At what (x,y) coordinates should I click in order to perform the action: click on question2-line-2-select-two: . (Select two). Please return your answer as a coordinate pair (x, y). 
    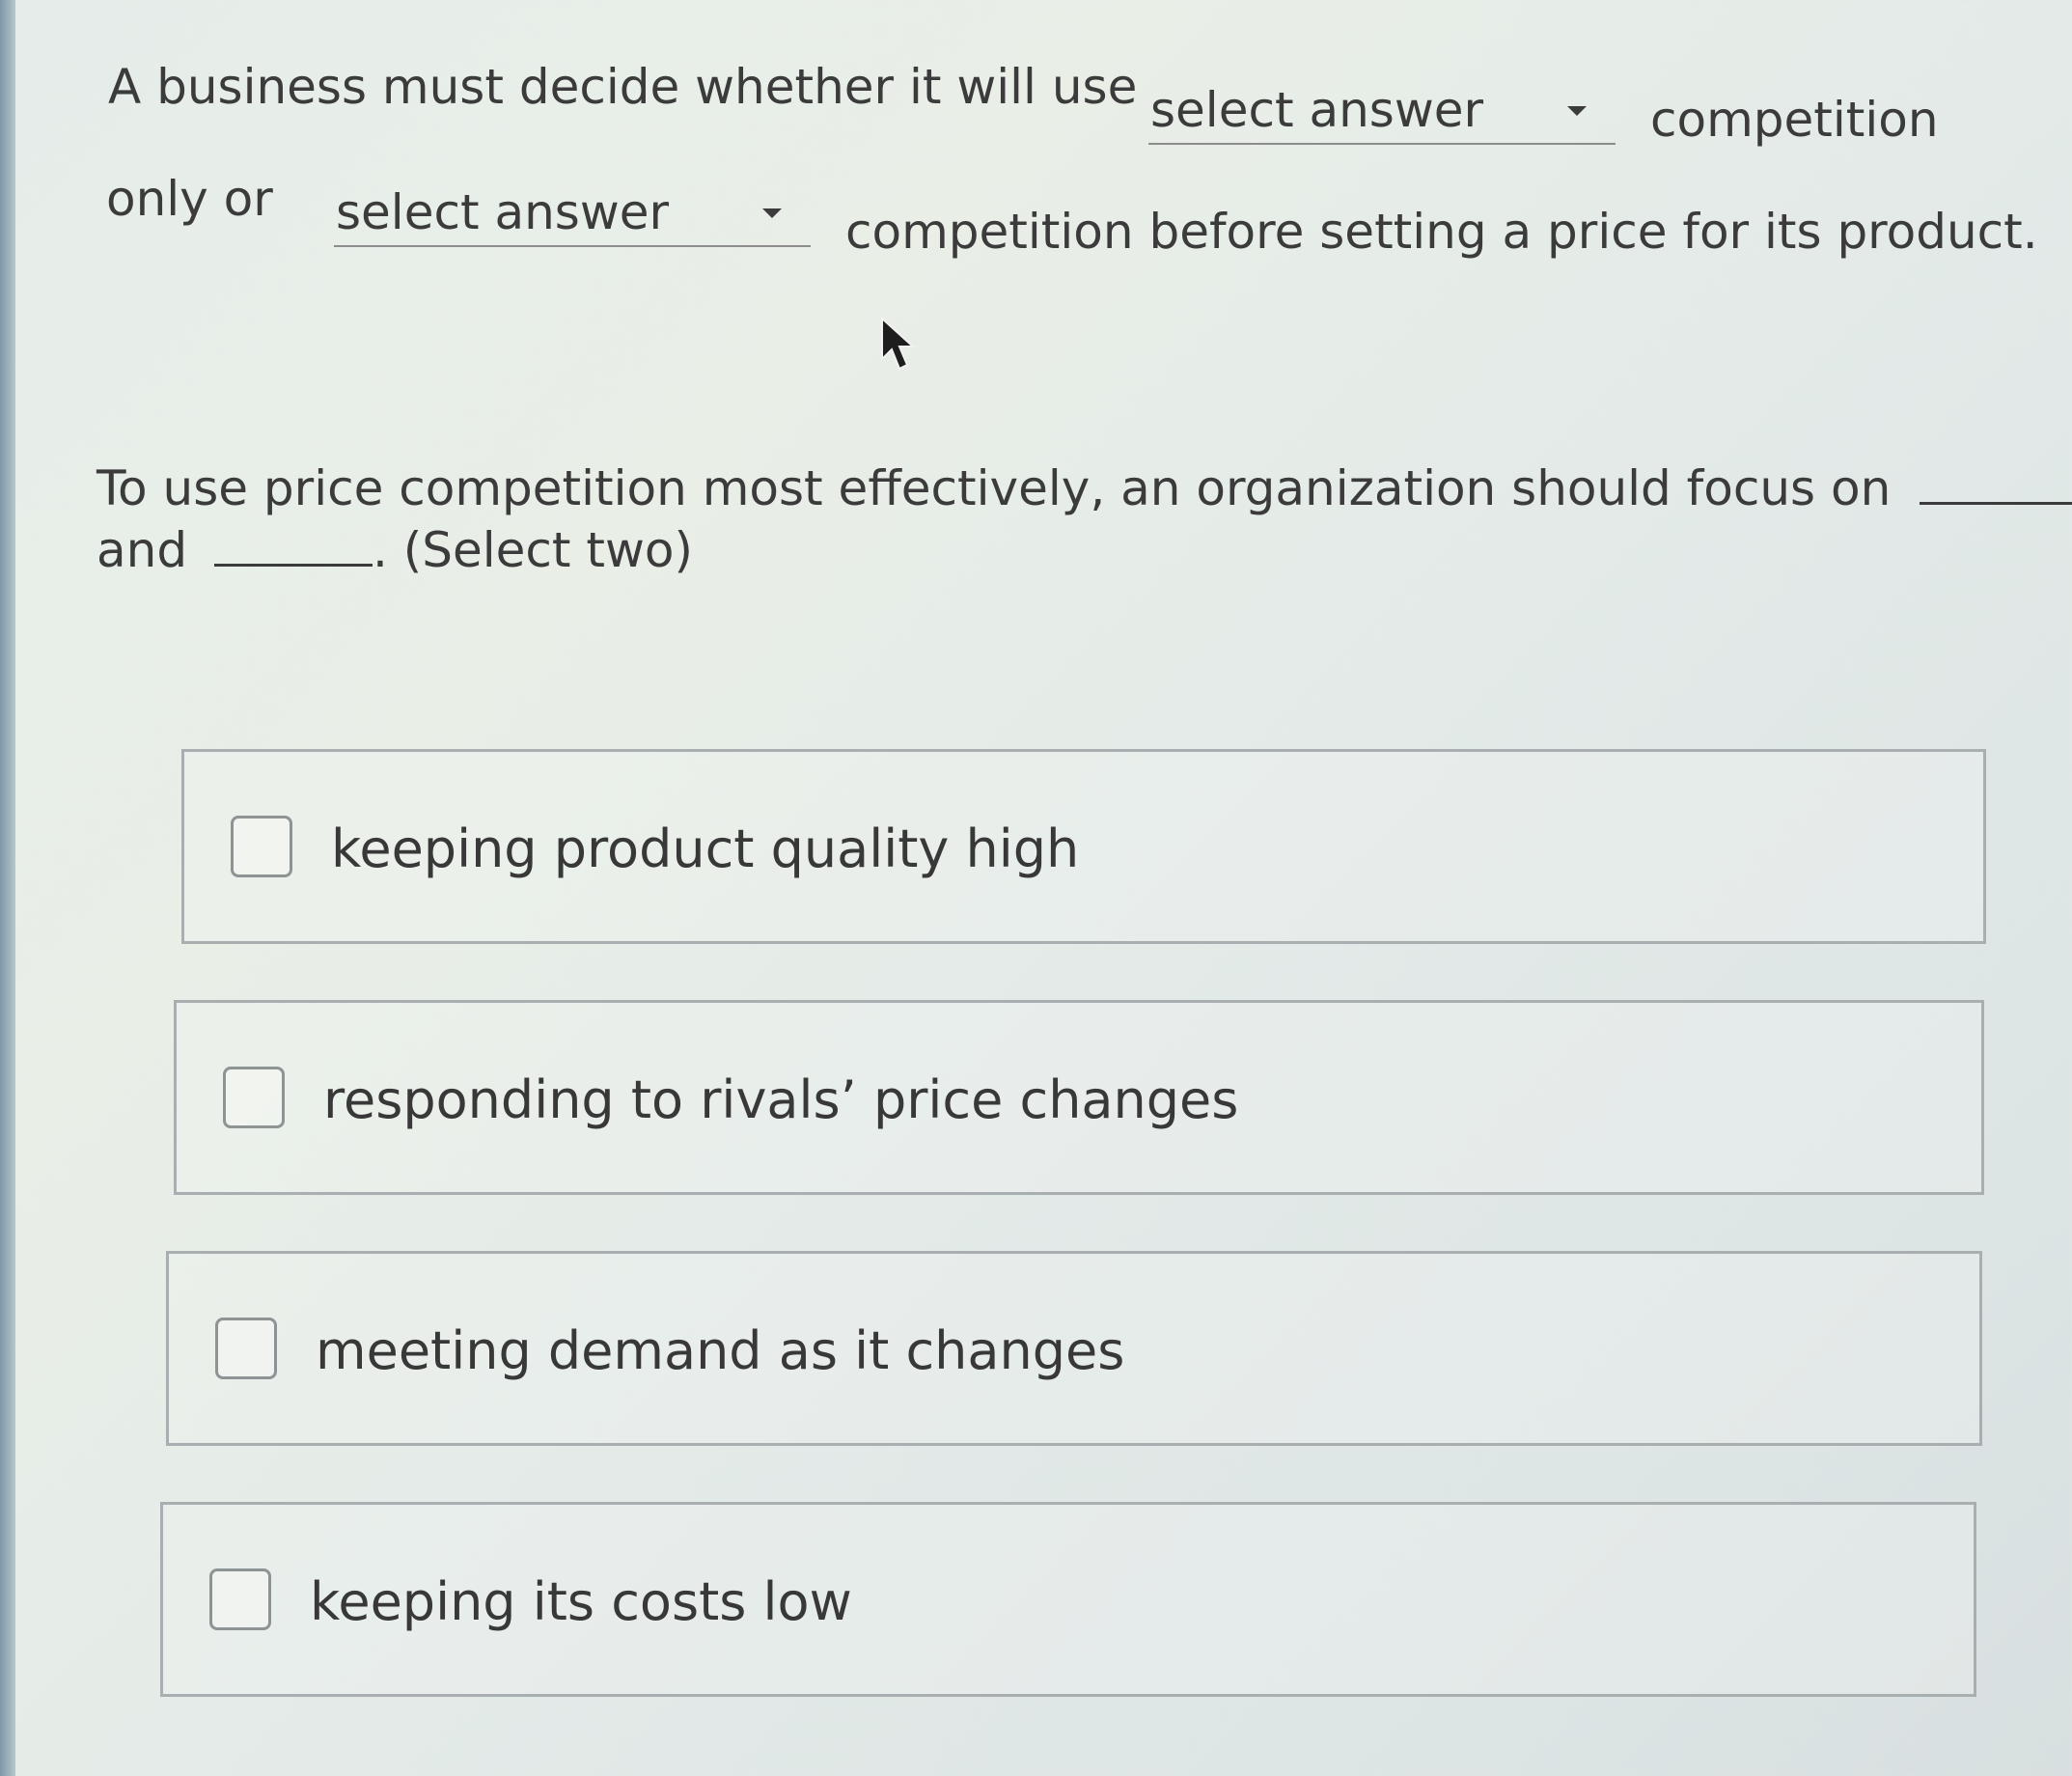
    Looking at the image, I should click on (533, 550).